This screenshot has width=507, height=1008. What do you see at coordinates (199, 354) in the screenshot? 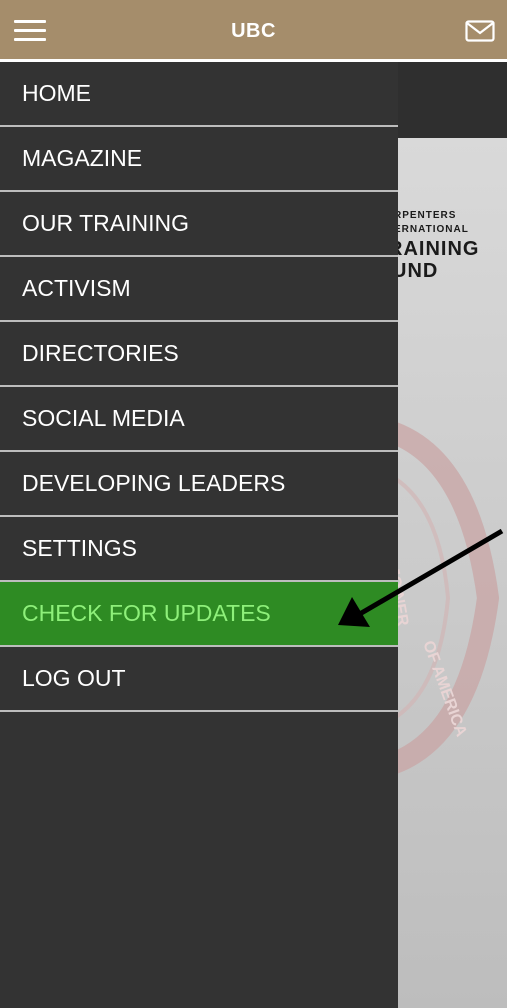
I see `menu-item-directories: DIRECTORIES` at bounding box center [199, 354].